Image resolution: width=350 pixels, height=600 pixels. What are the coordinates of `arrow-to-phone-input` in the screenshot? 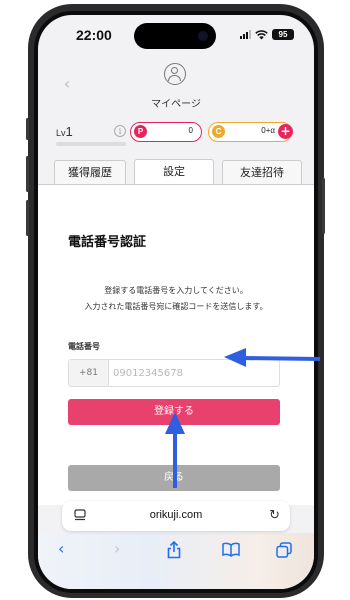 It's located at (272, 357).